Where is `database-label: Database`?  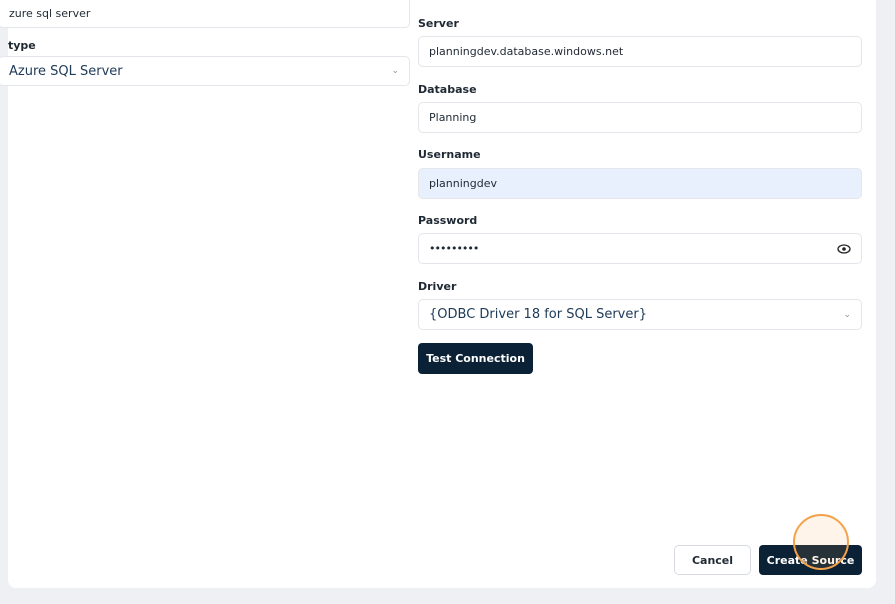
database-label: Database is located at coordinates (447, 89).